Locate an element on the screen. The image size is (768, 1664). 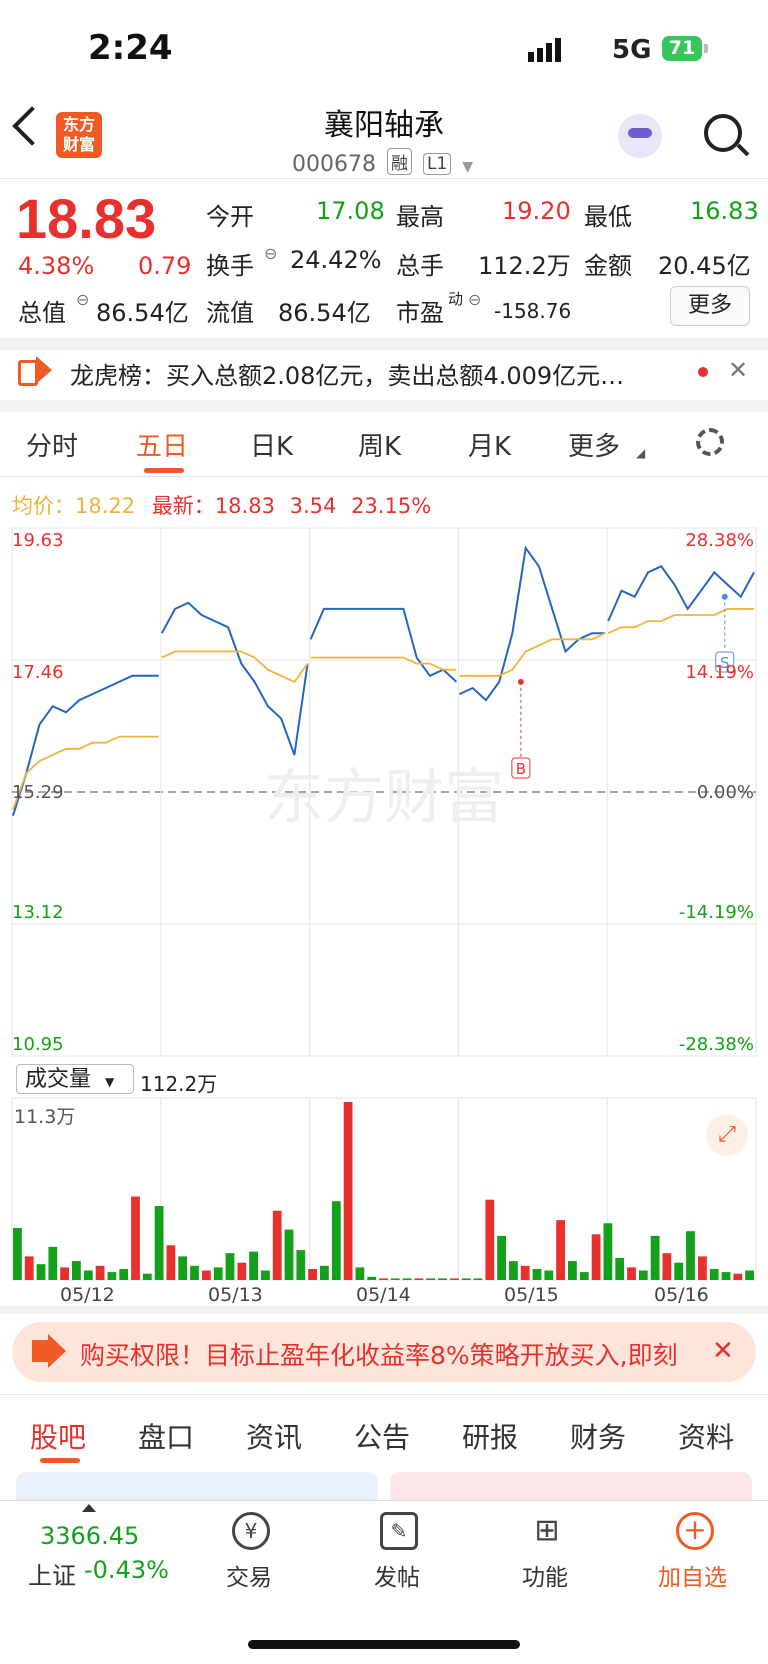
index-value: 3366.45 is located at coordinates (89, 1536).